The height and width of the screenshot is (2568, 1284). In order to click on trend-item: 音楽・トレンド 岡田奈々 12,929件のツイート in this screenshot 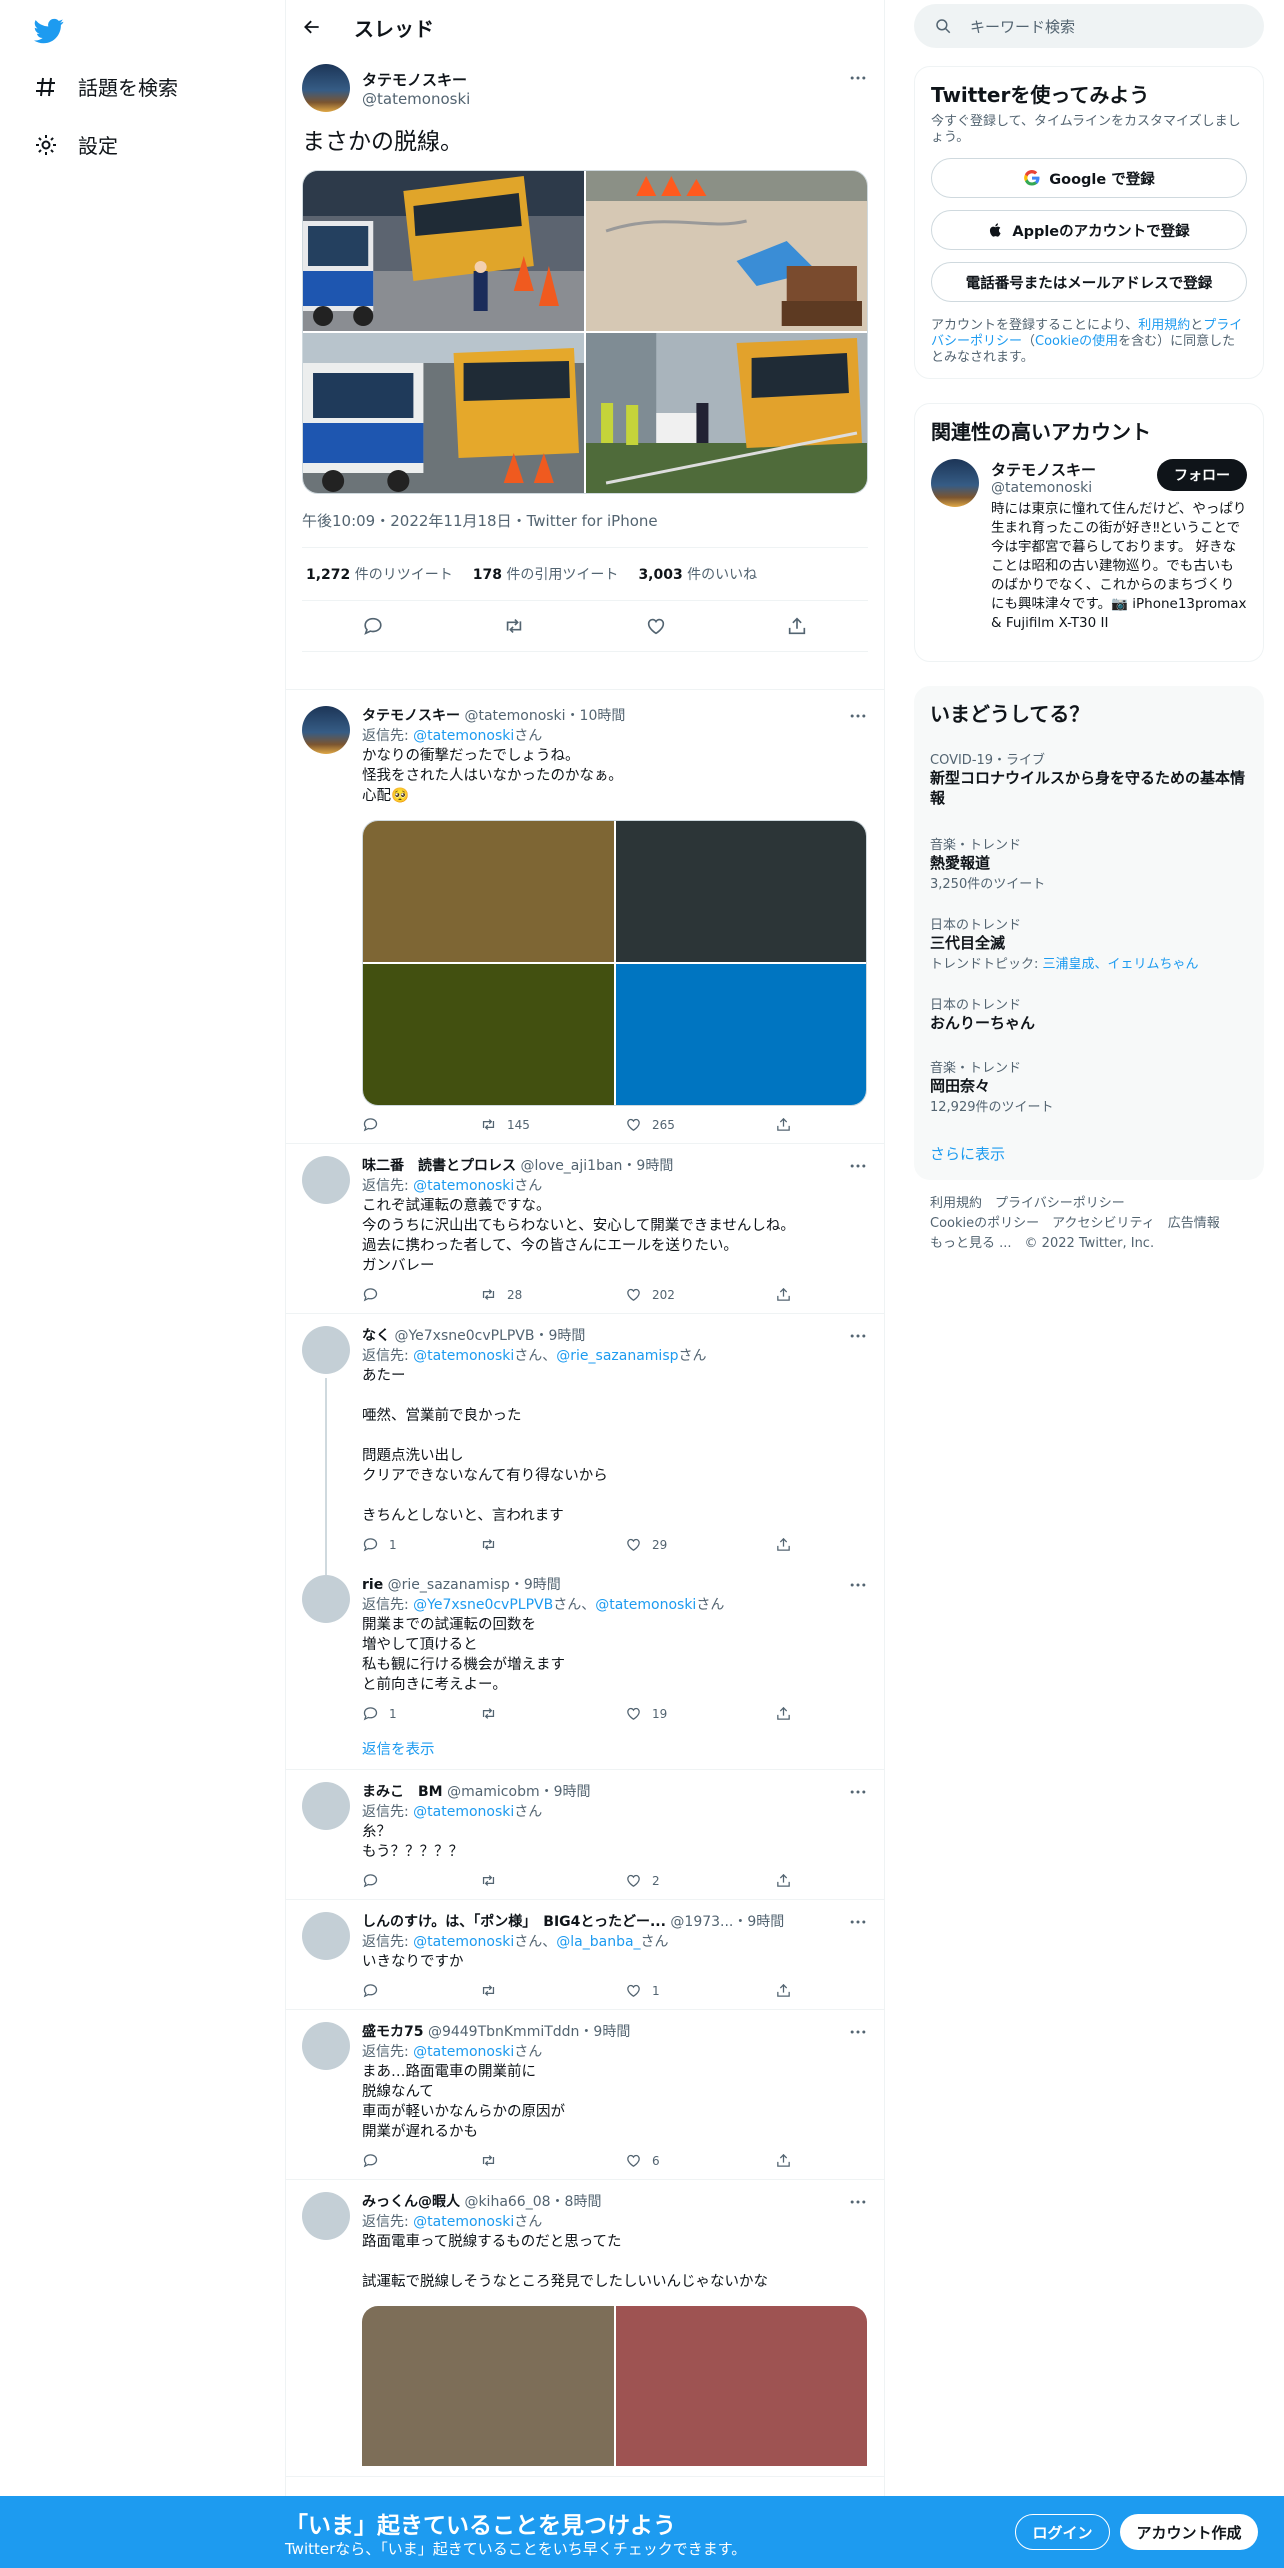, I will do `click(1089, 1086)`.